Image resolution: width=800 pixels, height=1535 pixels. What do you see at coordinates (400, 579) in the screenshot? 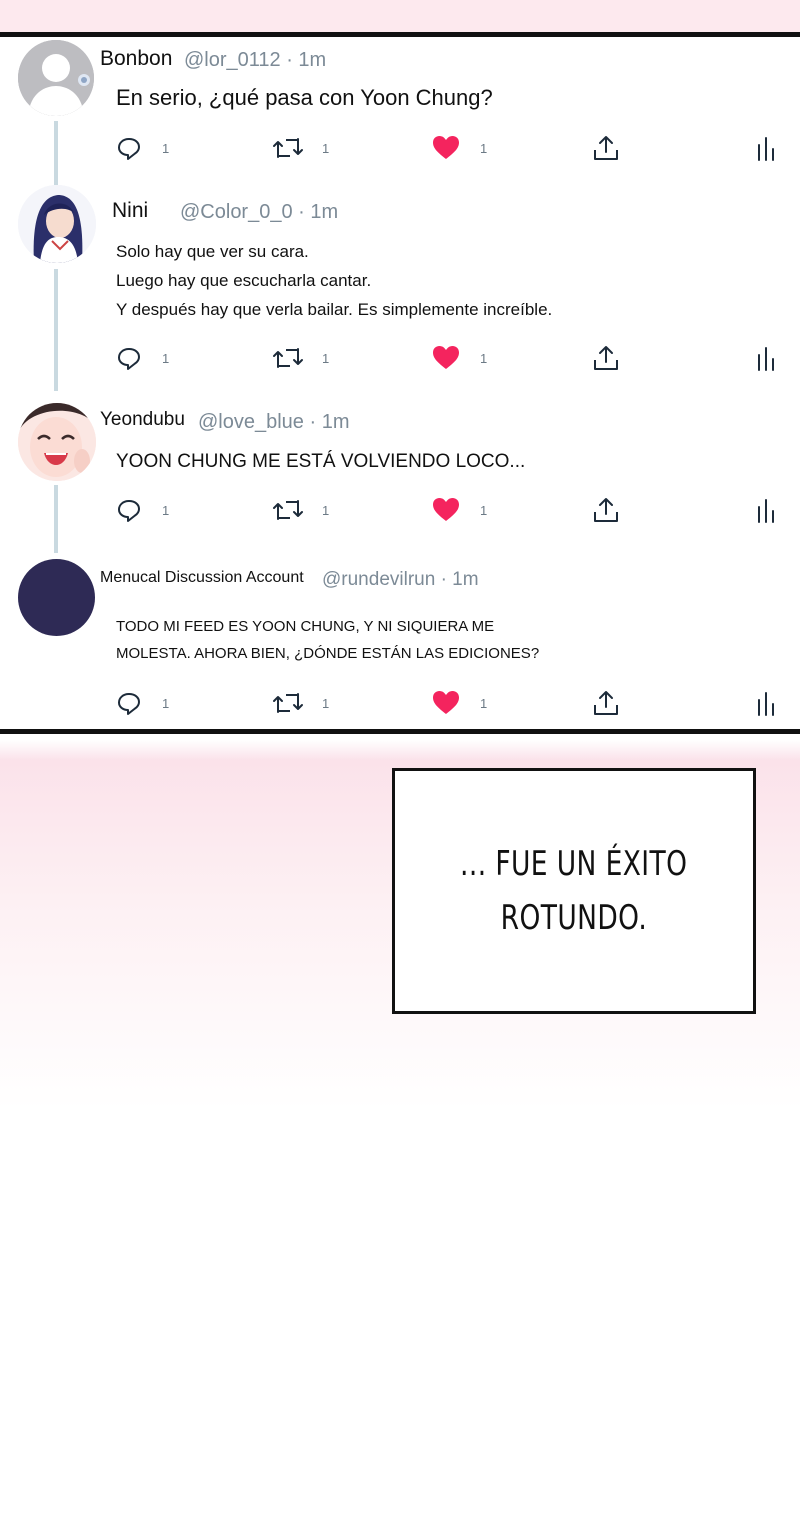
I see `handle-and-time: @rundevilrun · 1m` at bounding box center [400, 579].